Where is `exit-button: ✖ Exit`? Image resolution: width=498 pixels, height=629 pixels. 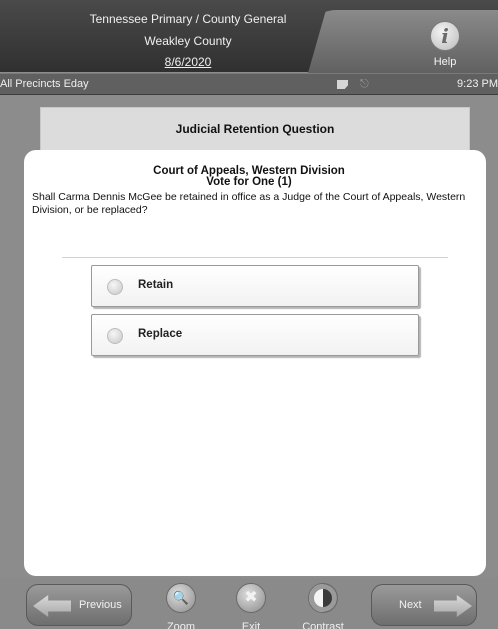
exit-button: ✖ Exit is located at coordinates (251, 605).